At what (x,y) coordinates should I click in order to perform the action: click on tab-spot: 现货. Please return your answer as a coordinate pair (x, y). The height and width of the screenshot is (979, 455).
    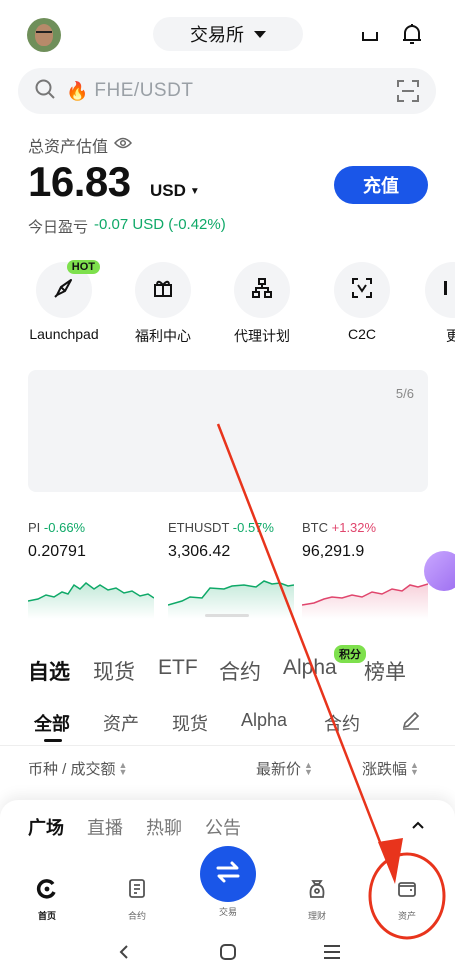
    Looking at the image, I should click on (114, 671).